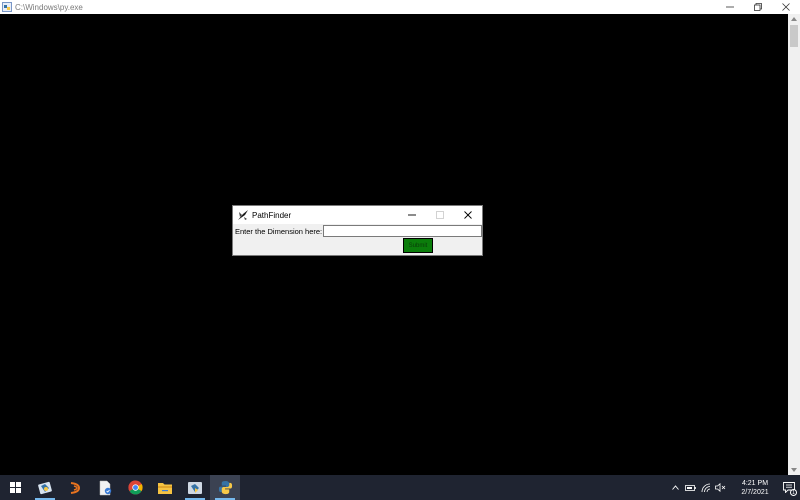 The image size is (800, 500). What do you see at coordinates (357, 215) in the screenshot?
I see `dialog-titlebar: PathFinder` at bounding box center [357, 215].